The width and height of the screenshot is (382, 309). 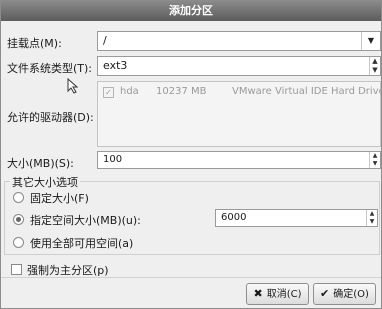 What do you see at coordinates (284, 294) in the screenshot?
I see `cancel-button-label: 取消(C)` at bounding box center [284, 294].